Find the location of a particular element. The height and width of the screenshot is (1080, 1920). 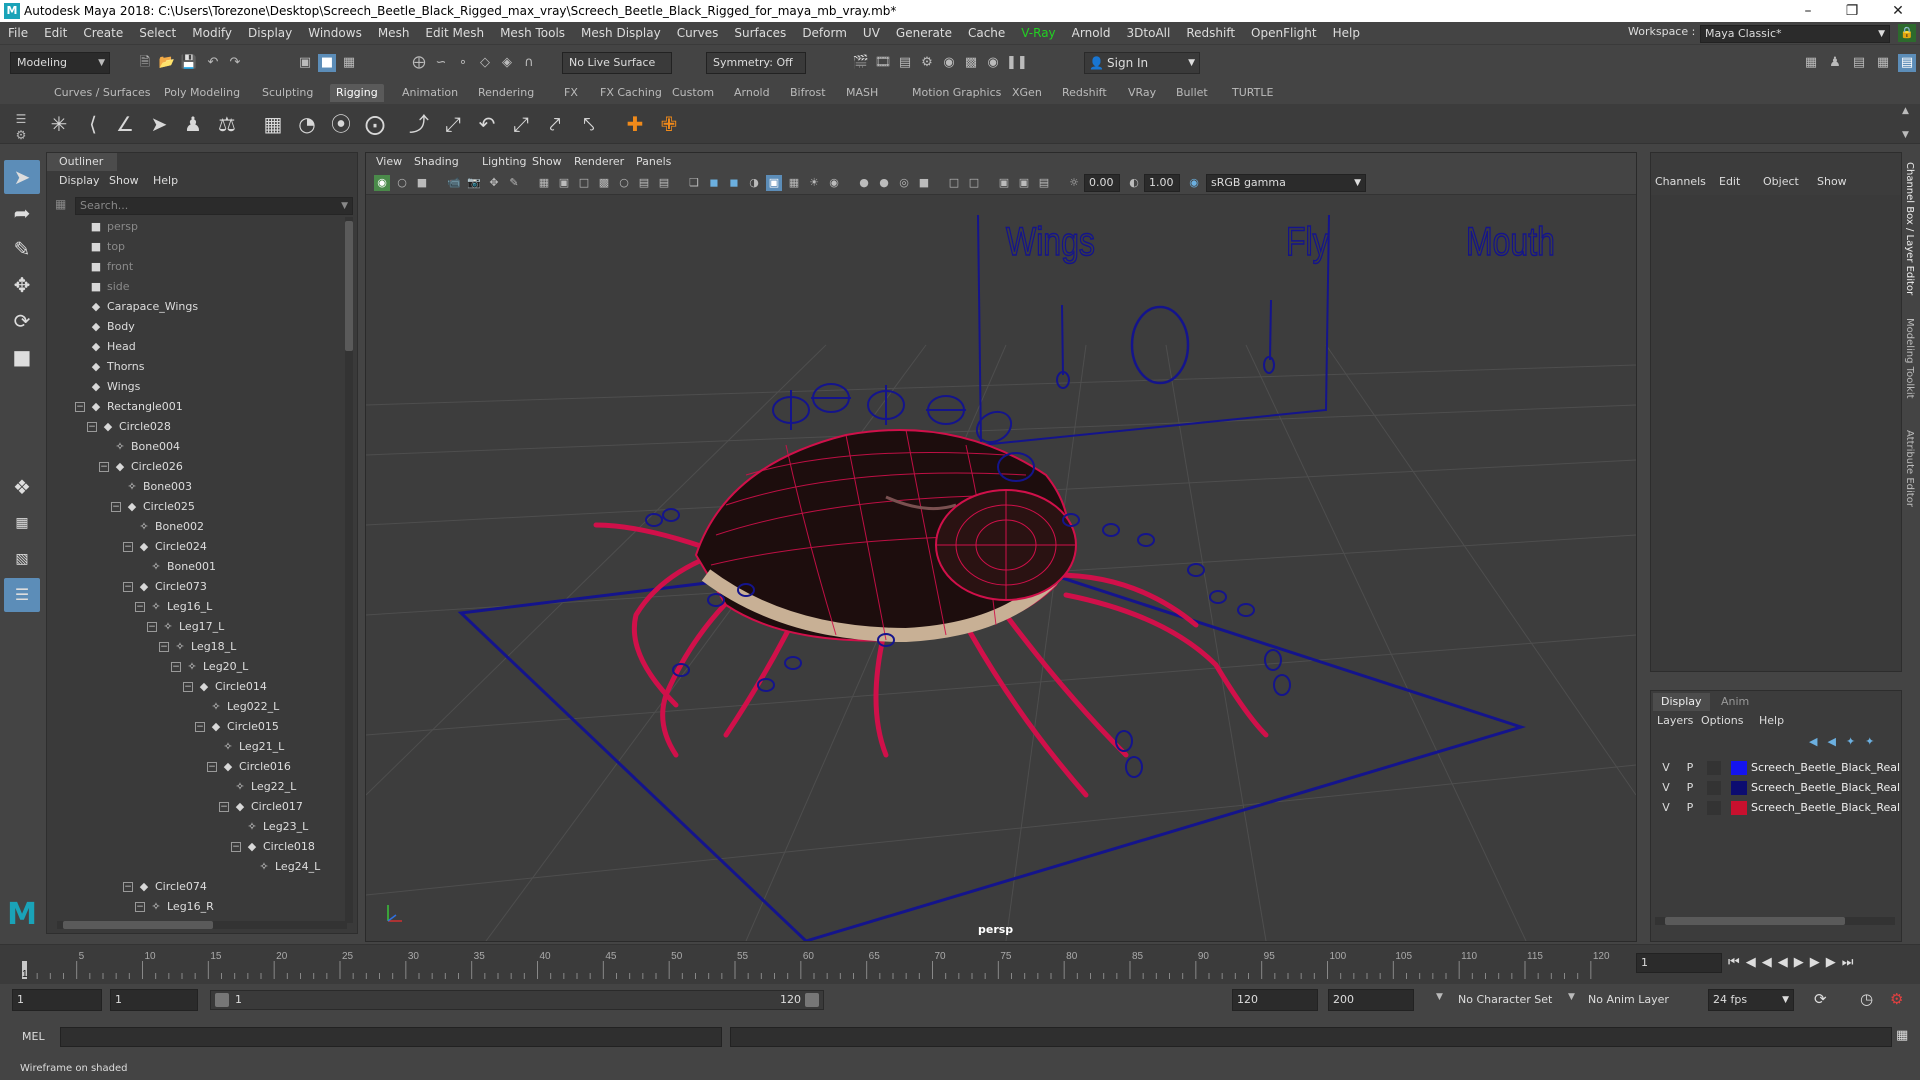

visibility-toggle: V is located at coordinates (1666, 788).